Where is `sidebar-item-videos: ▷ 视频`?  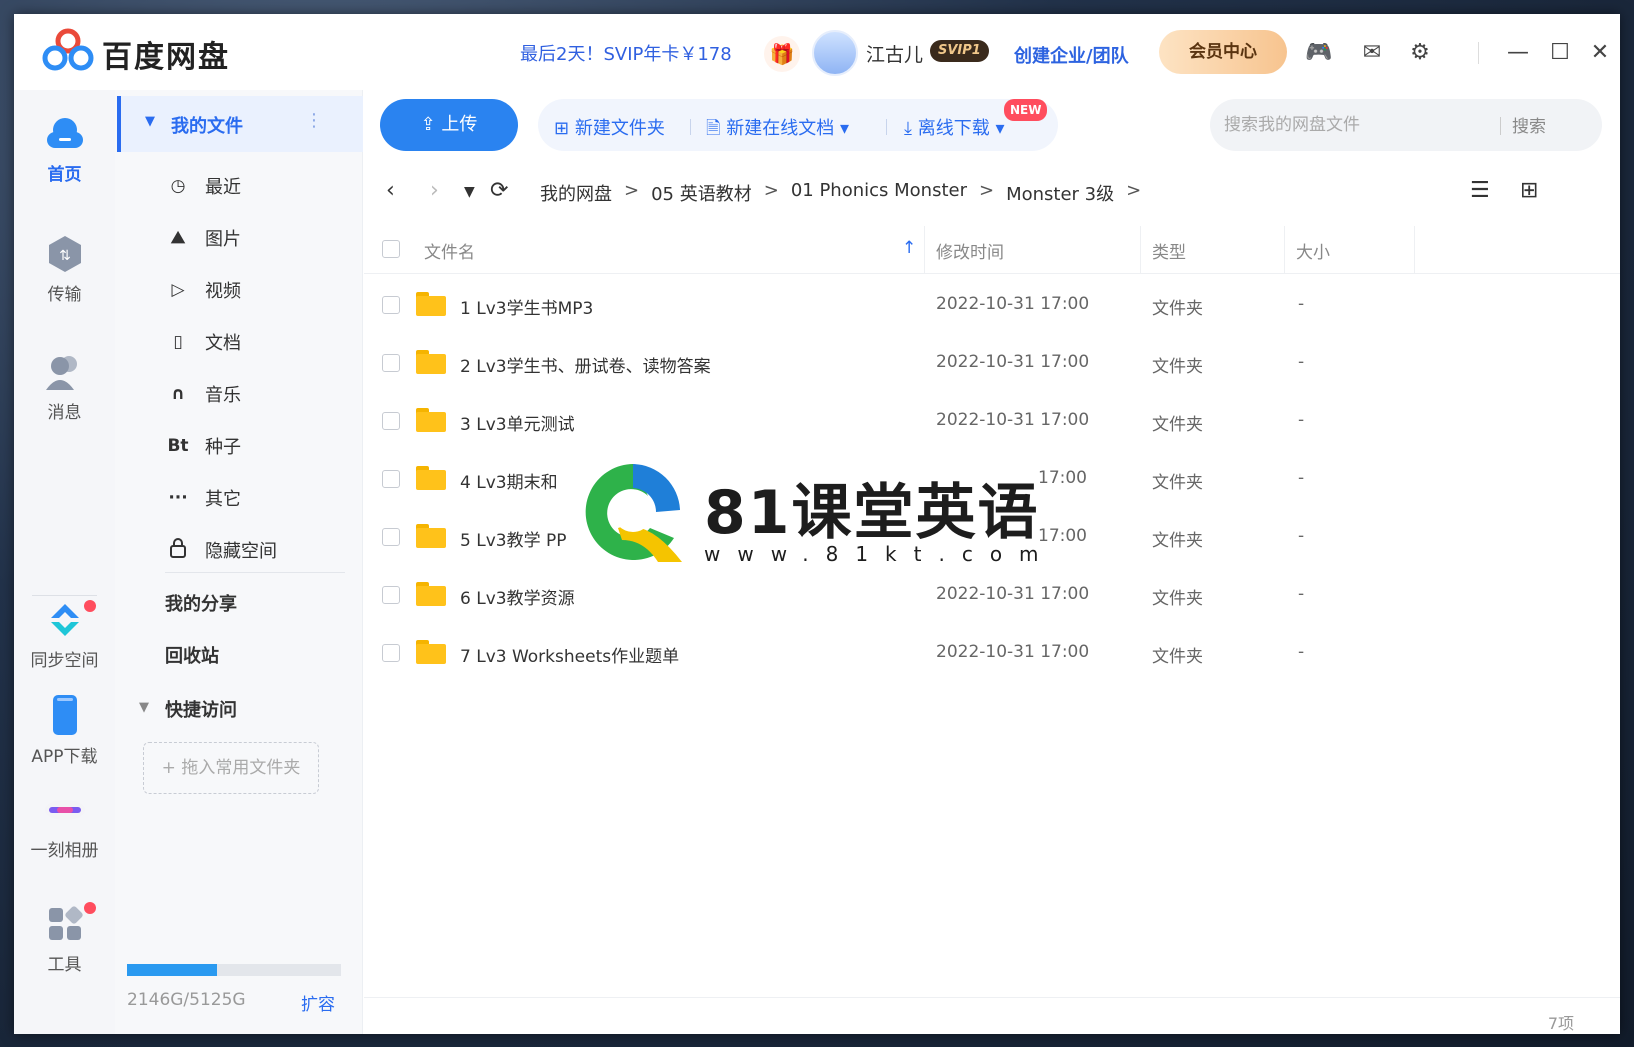 sidebar-item-videos: ▷ 视频 is located at coordinates (203, 290).